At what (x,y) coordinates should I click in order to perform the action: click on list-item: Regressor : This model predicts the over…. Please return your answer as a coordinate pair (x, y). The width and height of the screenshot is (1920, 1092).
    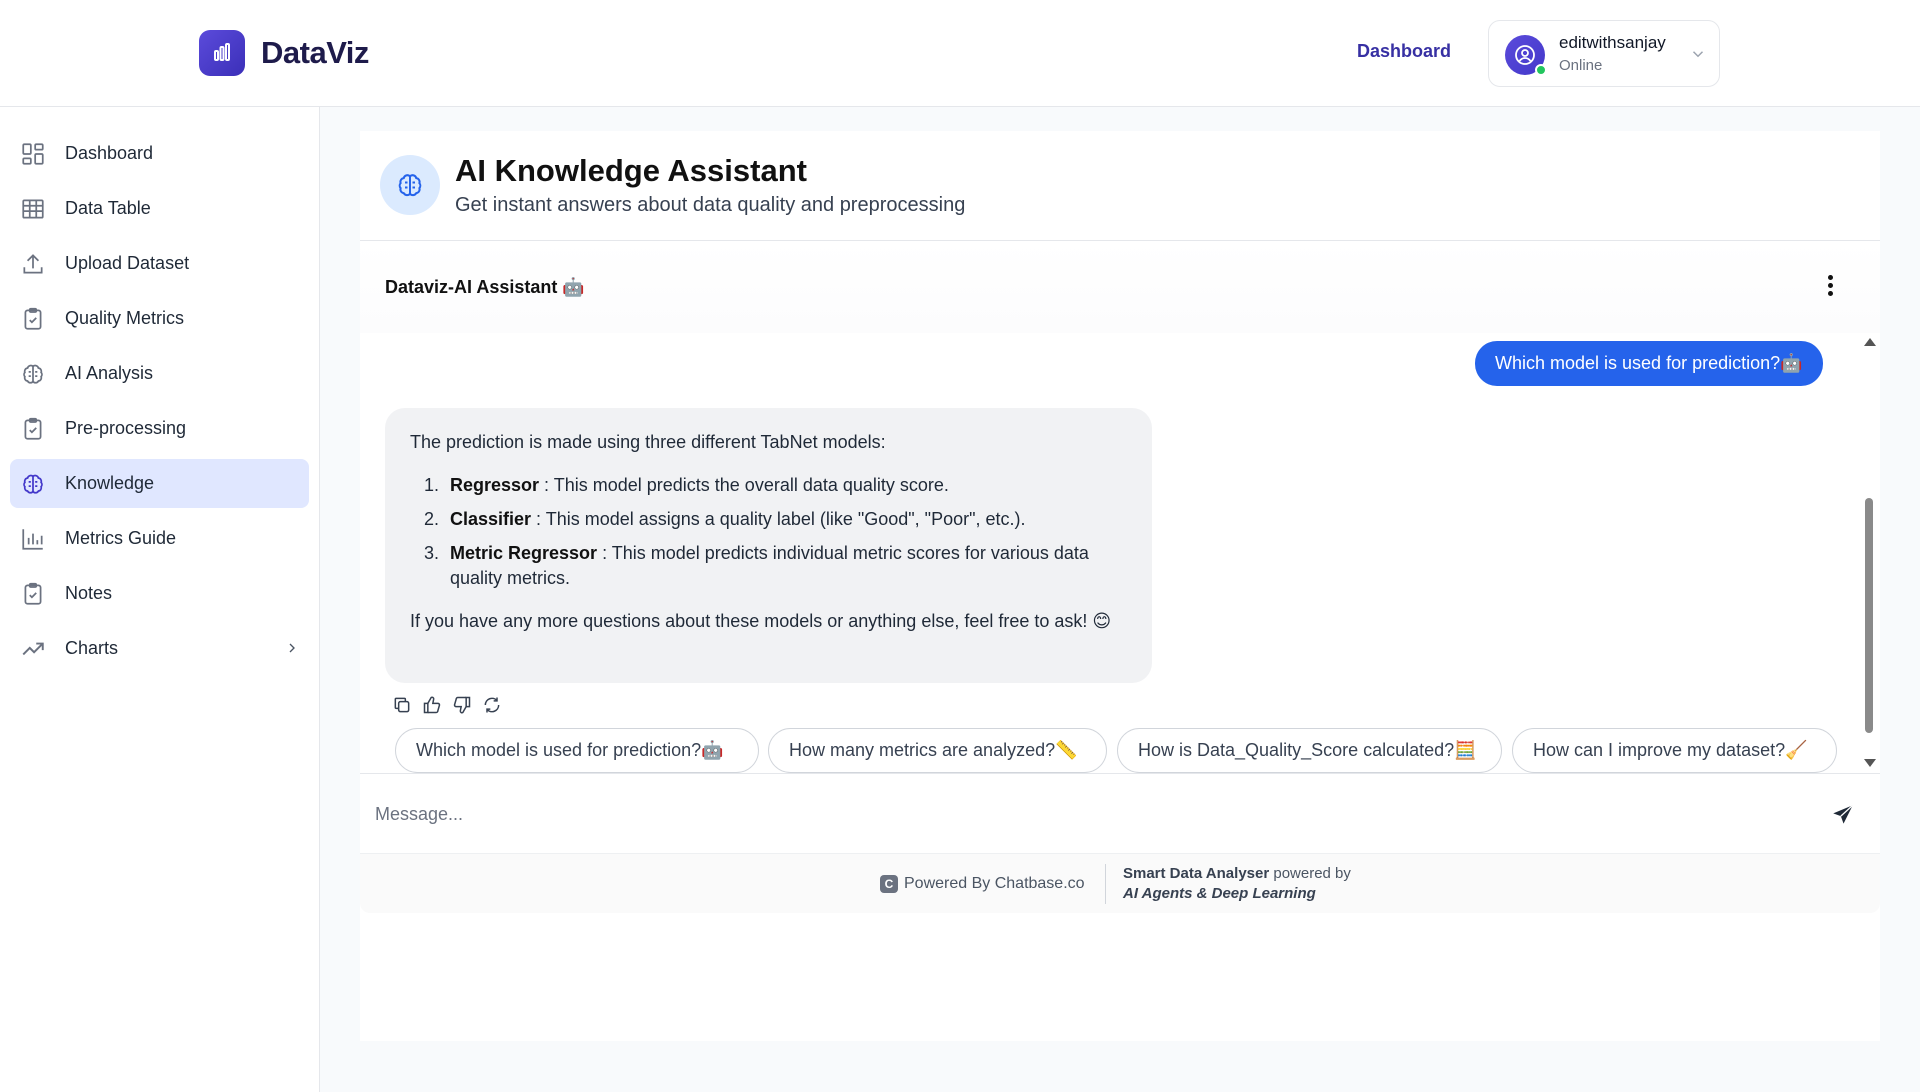
    Looking at the image, I should click on (785, 485).